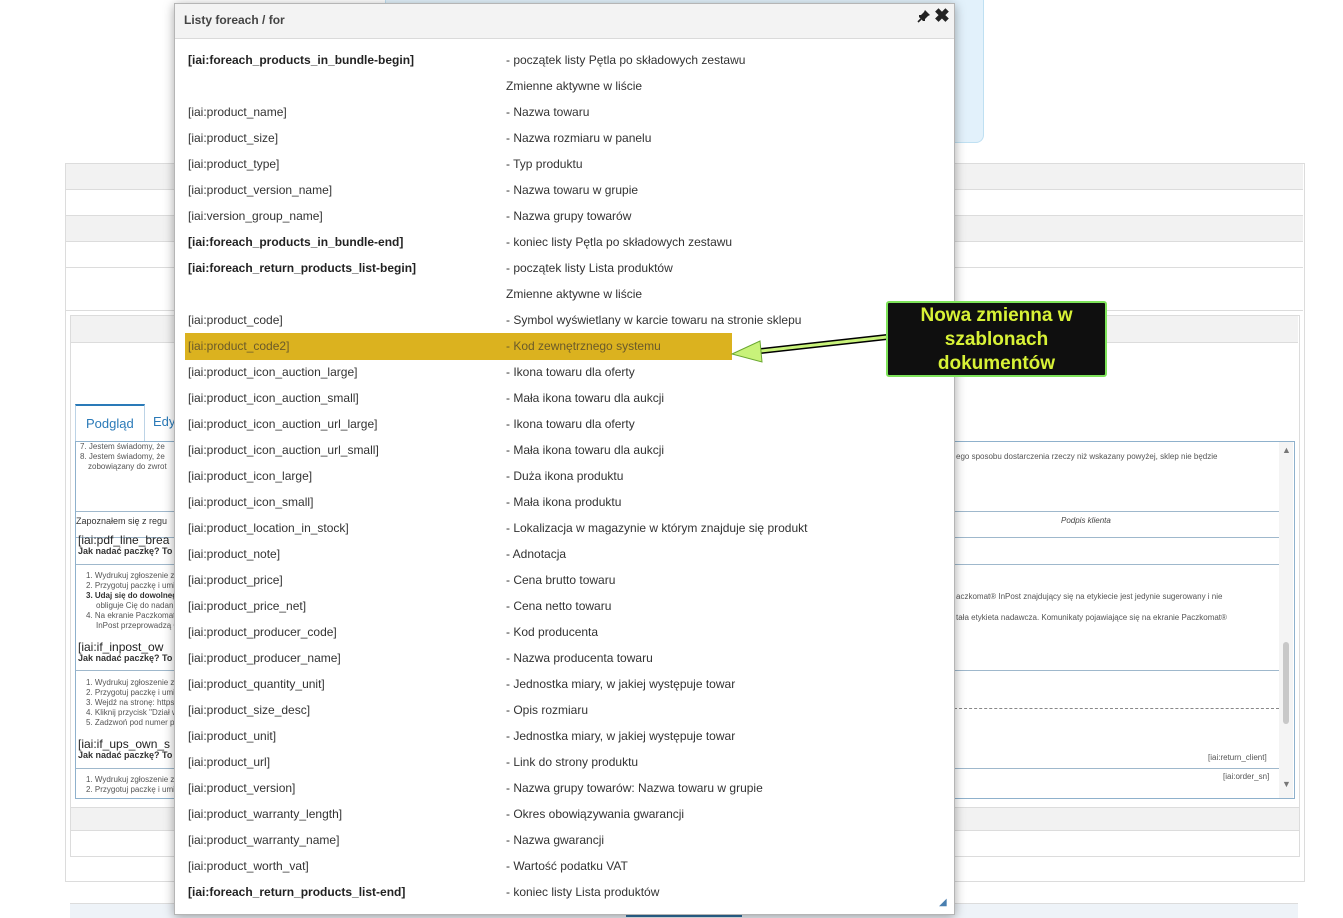  I want to click on variable-code: [iai:product_code], so click(235, 320).